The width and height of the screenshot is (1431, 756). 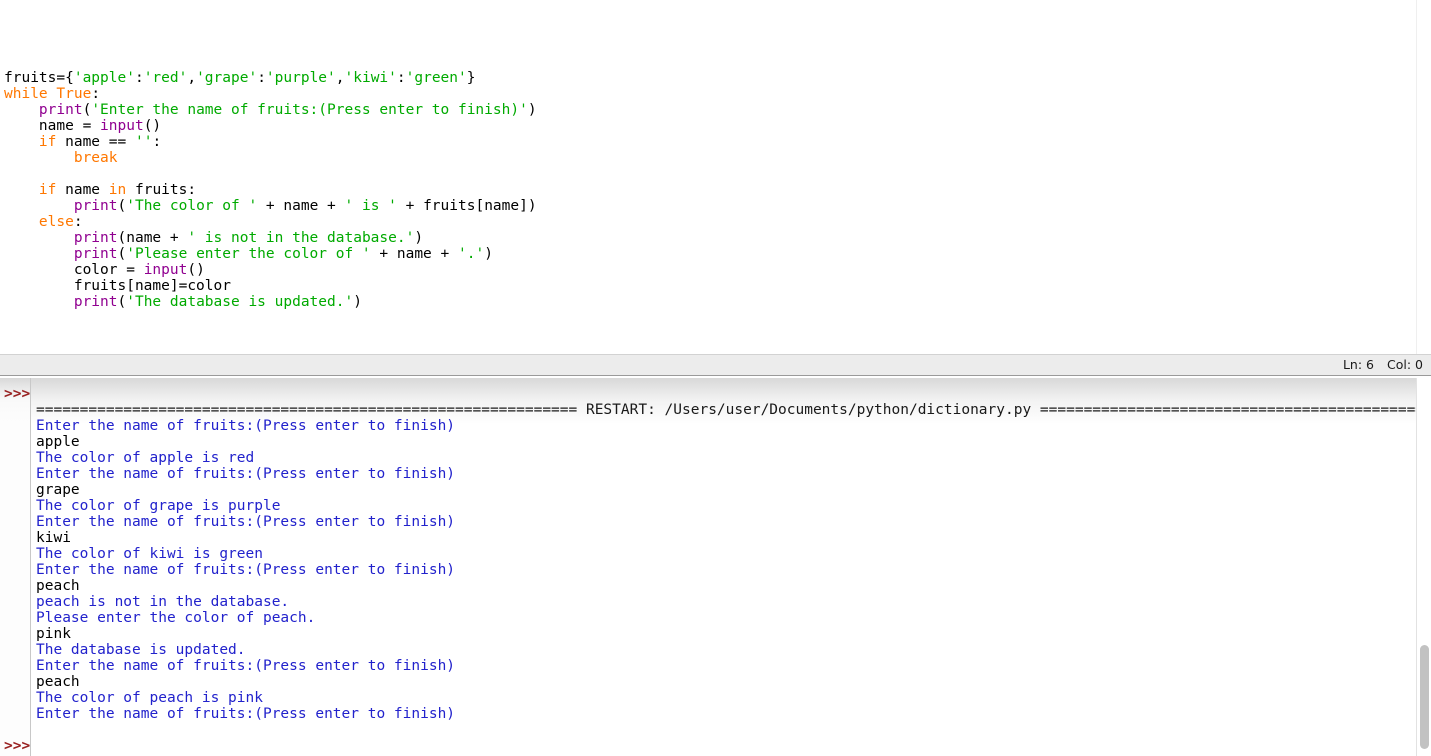 I want to click on code-line: if name in fruits:, so click(x=270, y=190).